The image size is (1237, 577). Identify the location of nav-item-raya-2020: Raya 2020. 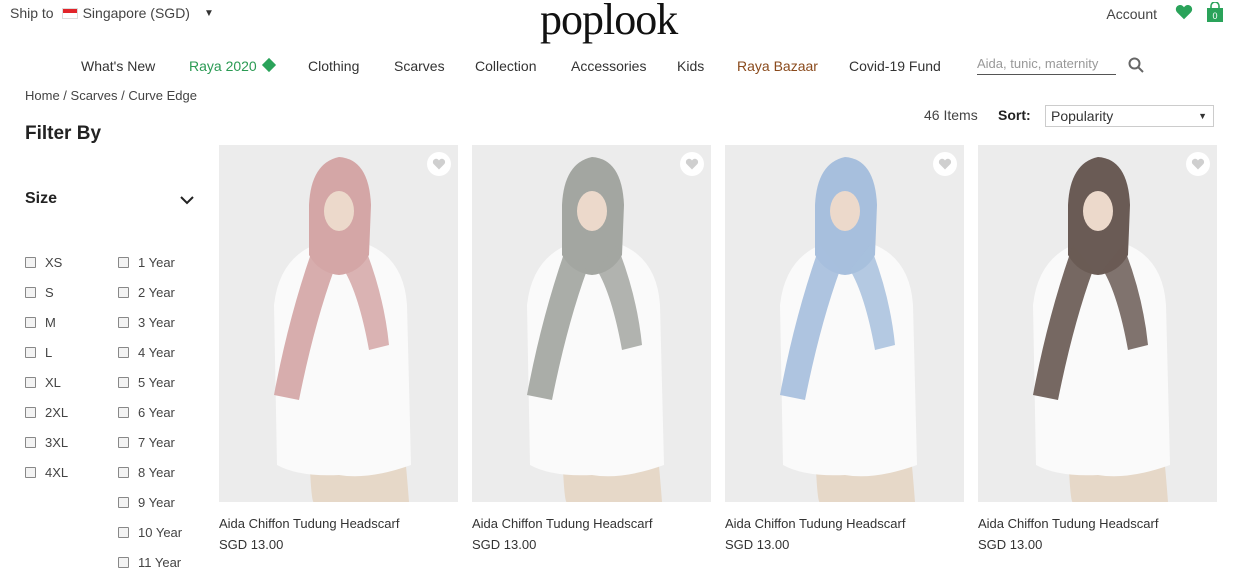
(232, 65).